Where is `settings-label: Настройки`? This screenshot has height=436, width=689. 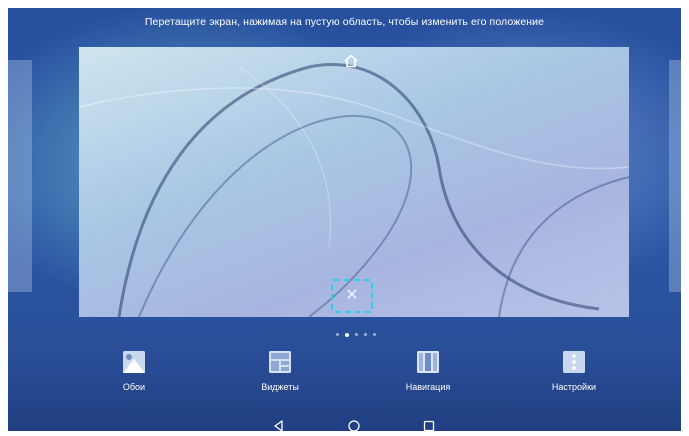 settings-label: Настройки is located at coordinates (574, 387).